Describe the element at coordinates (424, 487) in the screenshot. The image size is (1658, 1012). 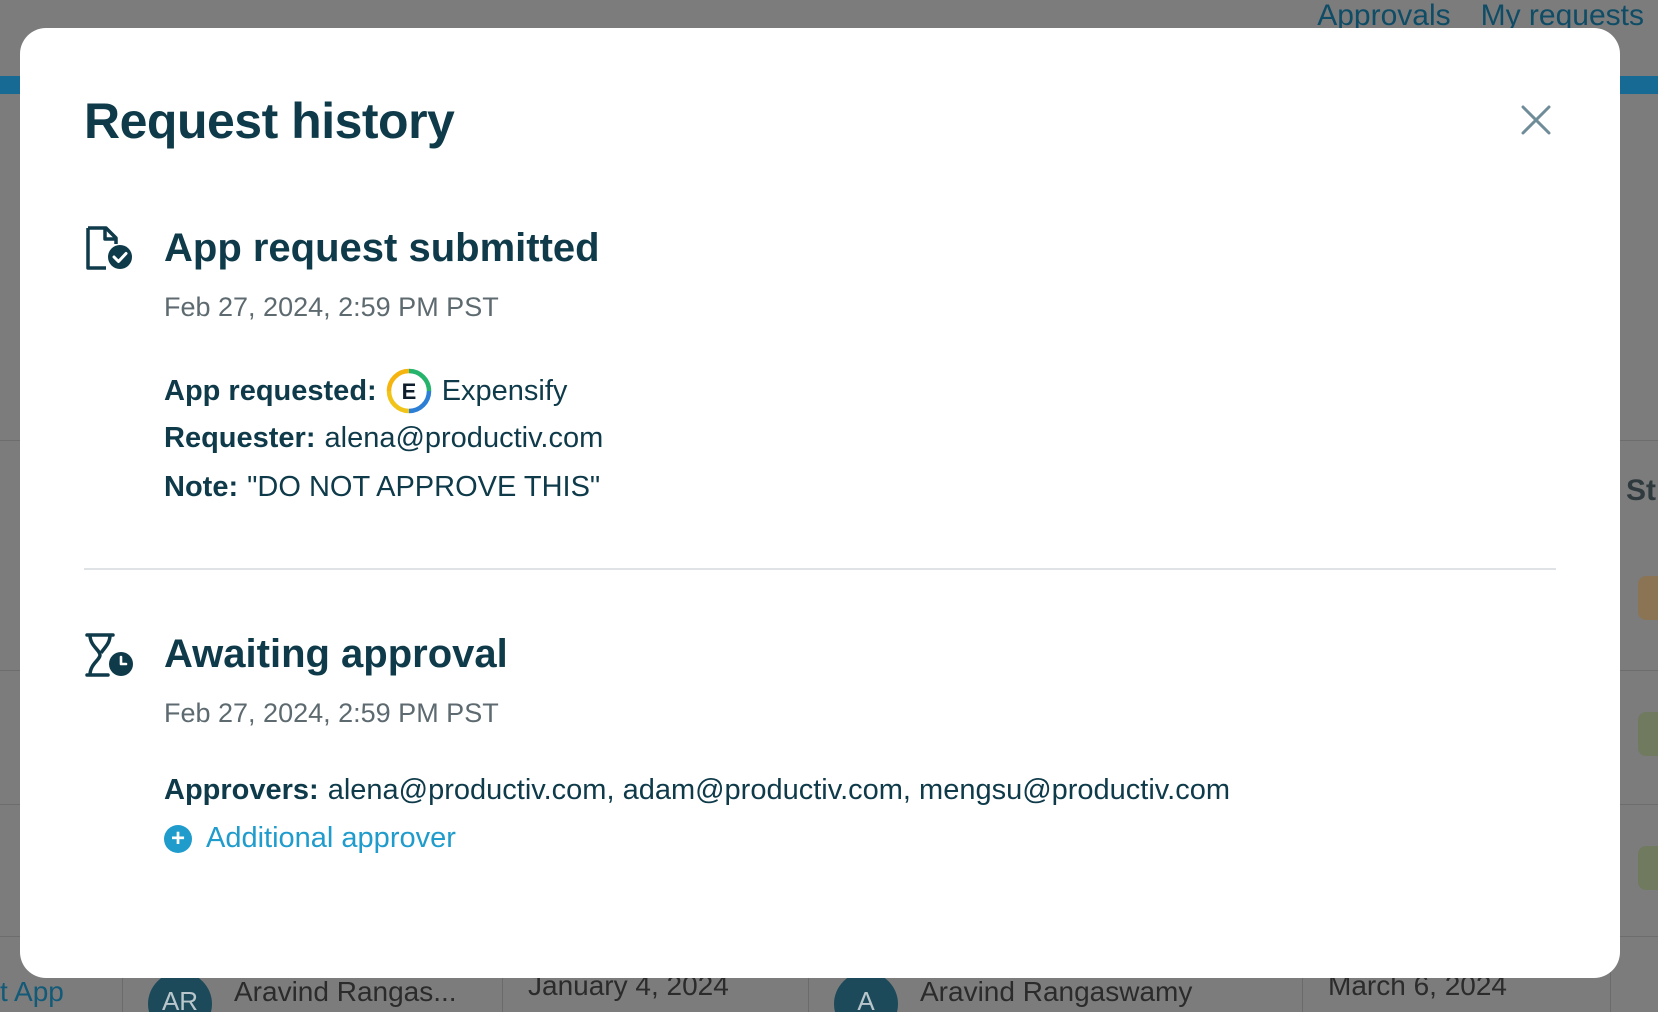
I see `note-value: "DO NOT APPROVE THIS"` at that location.